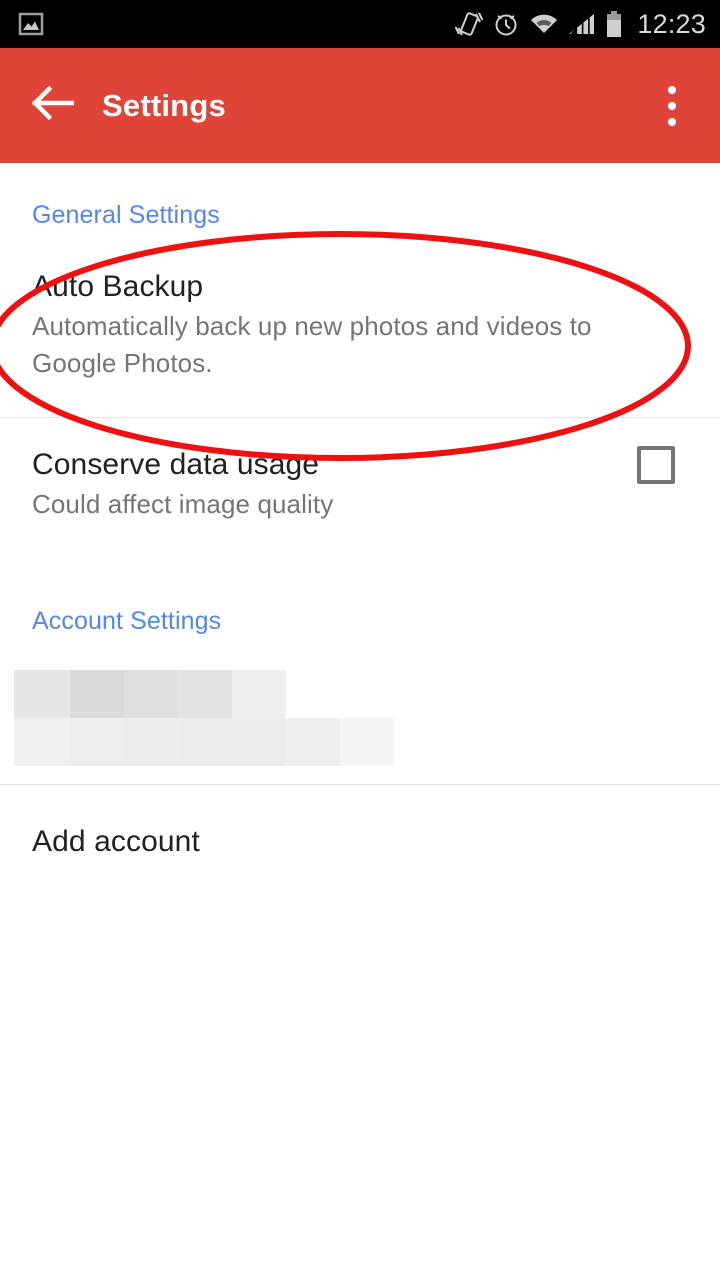 The width and height of the screenshot is (720, 1280). What do you see at coordinates (118, 286) in the screenshot?
I see `list-item-title: Auto Backup` at bounding box center [118, 286].